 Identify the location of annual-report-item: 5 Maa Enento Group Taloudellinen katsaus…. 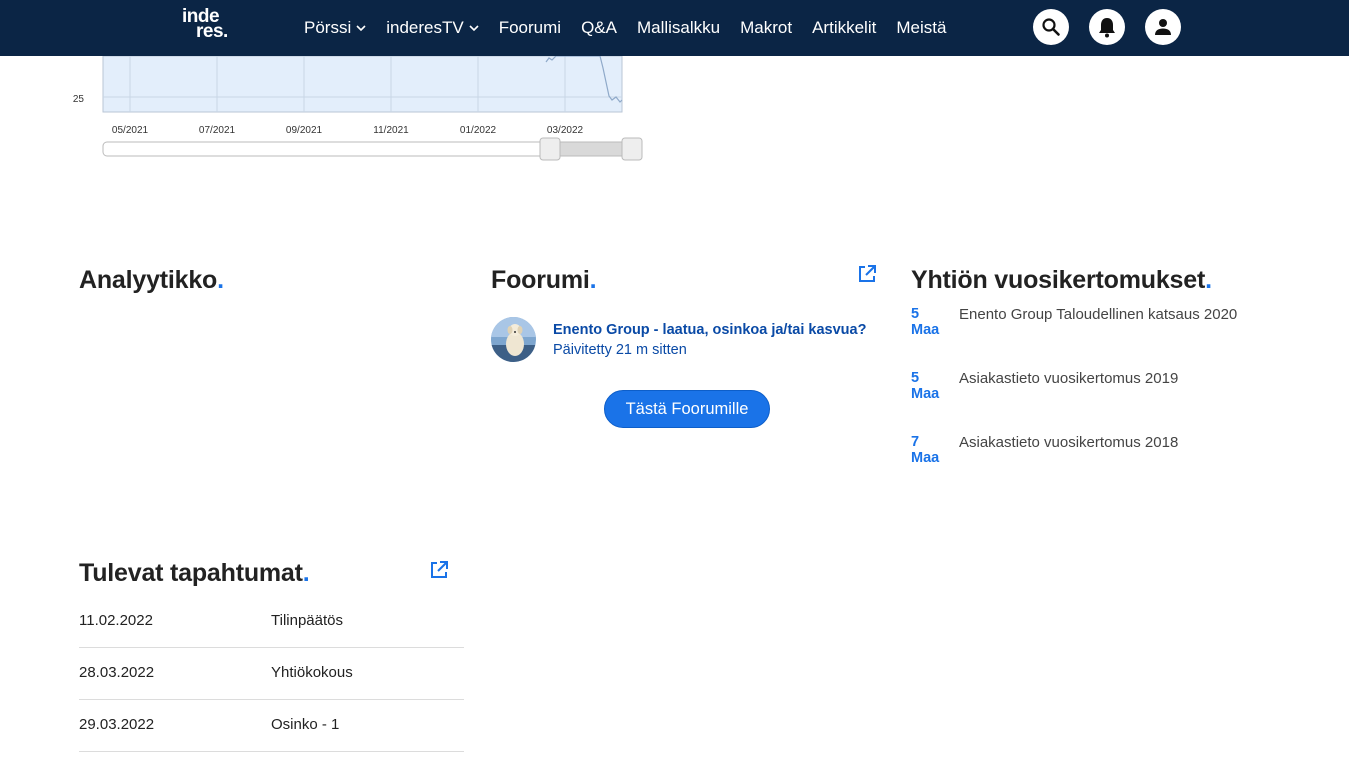
(1101, 326).